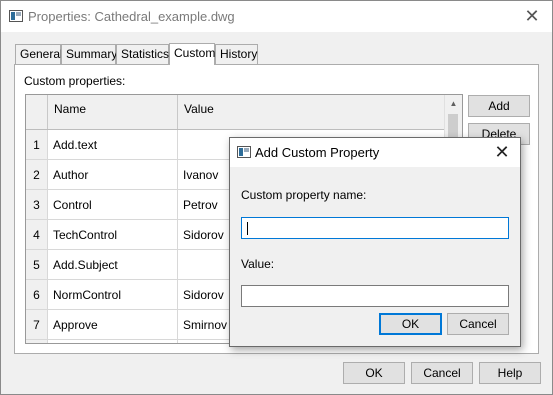 This screenshot has height=395, width=553. I want to click on app-icon, so click(16, 16).